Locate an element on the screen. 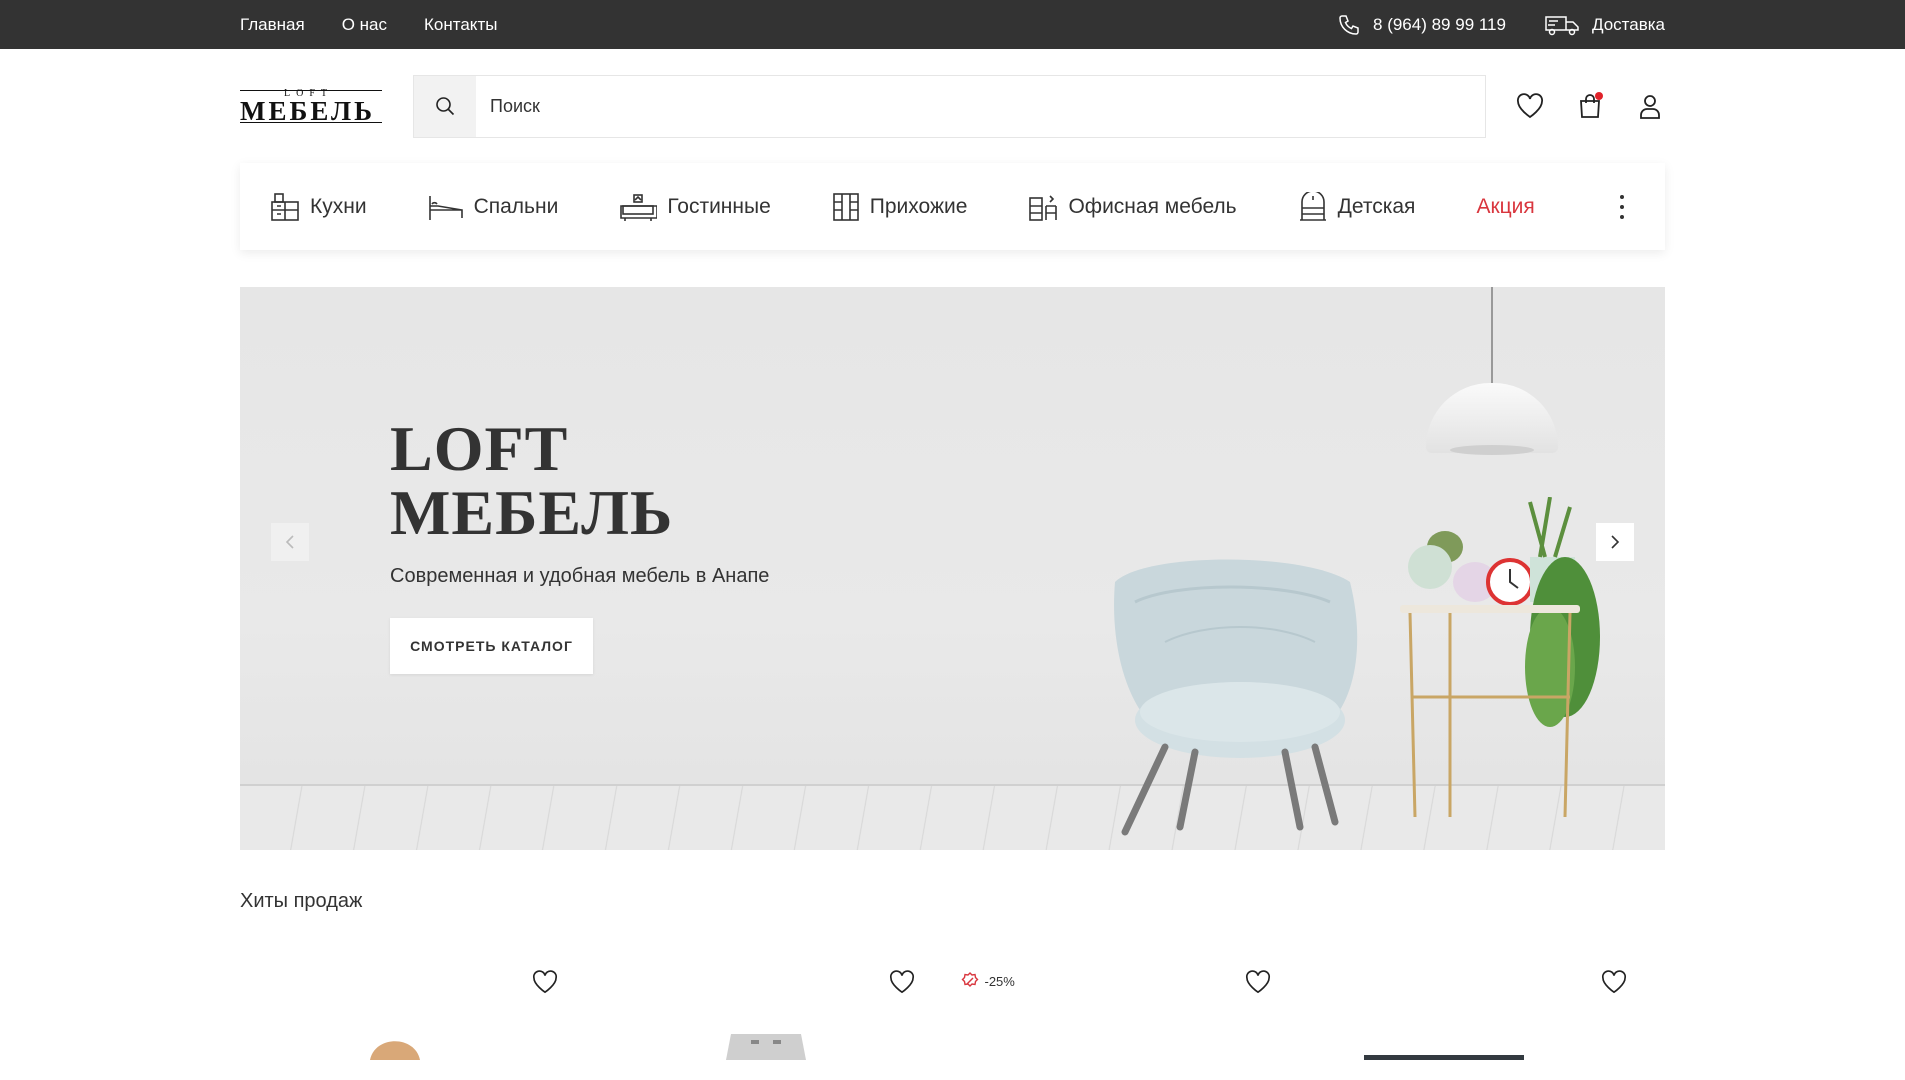 Image resolution: width=1905 pixels, height=1080 pixels. chevron-right-icon is located at coordinates (1615, 542).